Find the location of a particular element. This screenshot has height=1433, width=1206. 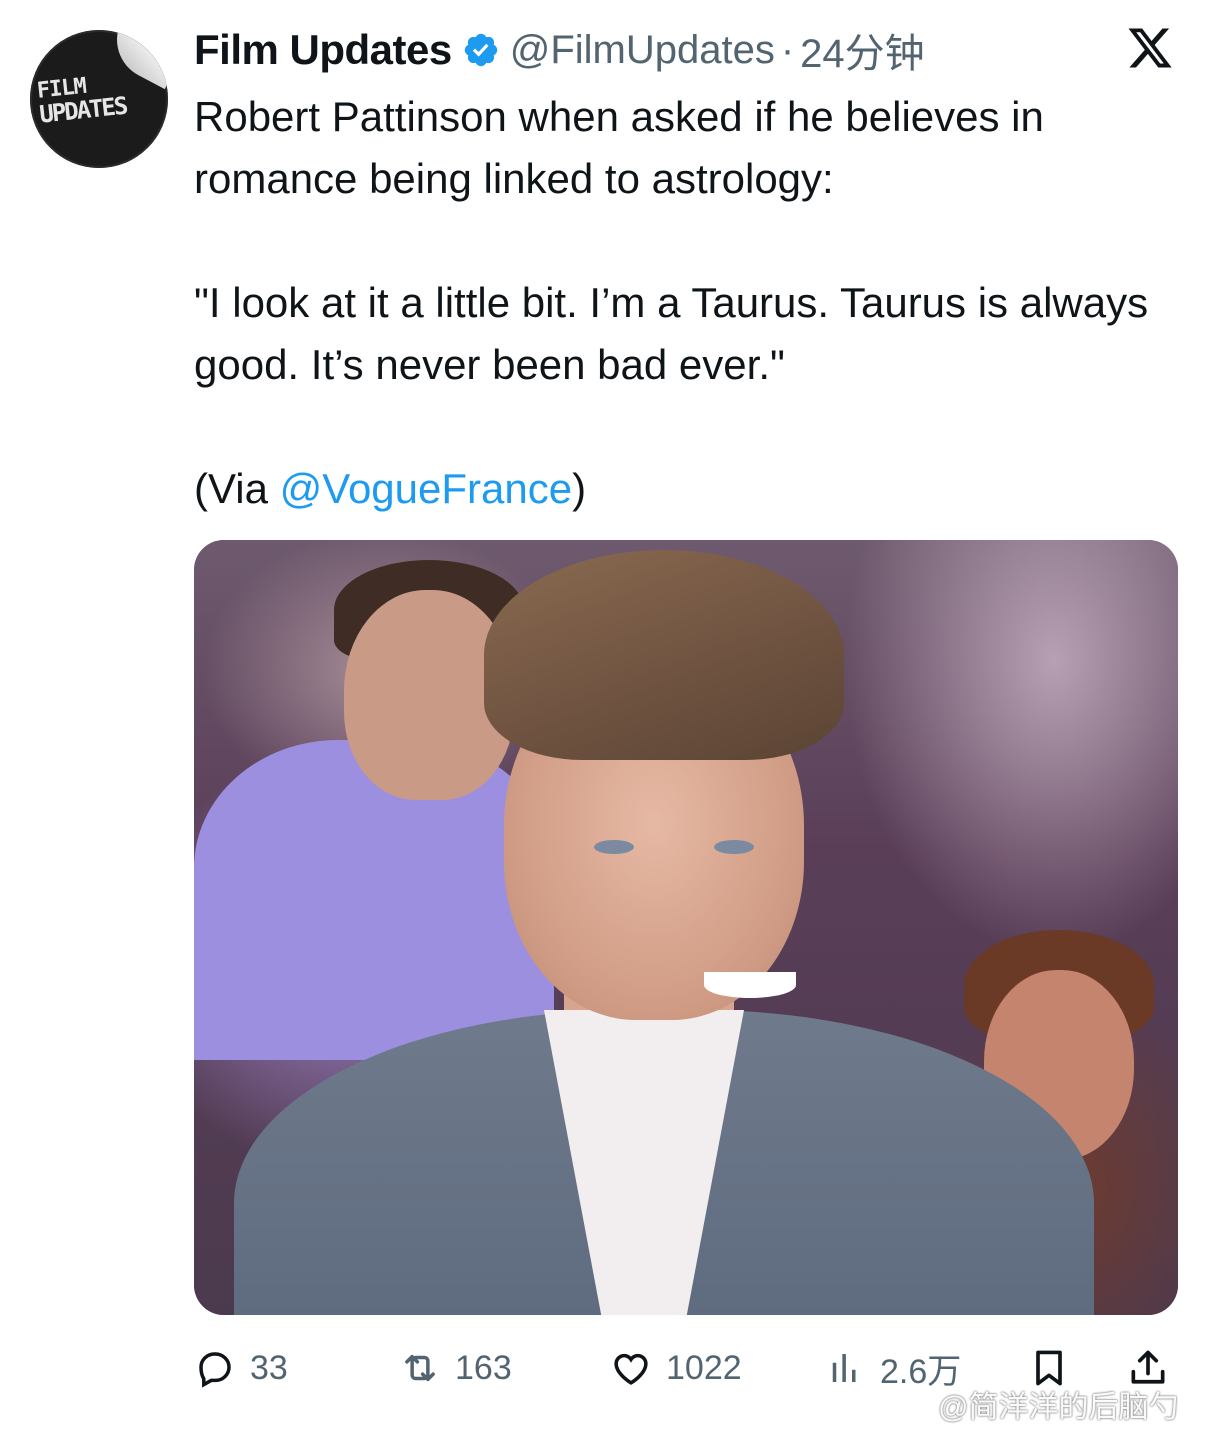

repost-count: 163 is located at coordinates (483, 1367).